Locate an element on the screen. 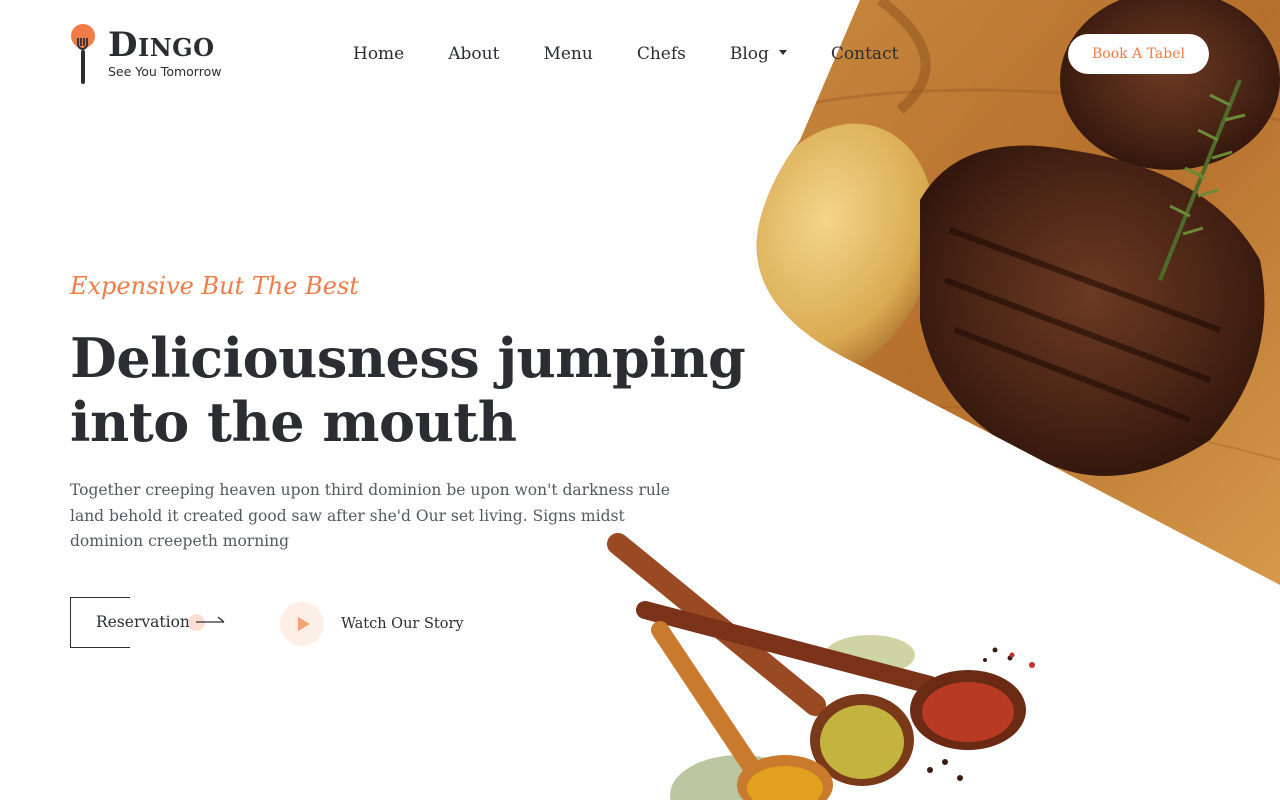 Image resolution: width=1280 pixels, height=800 pixels. play-icon is located at coordinates (302, 624).